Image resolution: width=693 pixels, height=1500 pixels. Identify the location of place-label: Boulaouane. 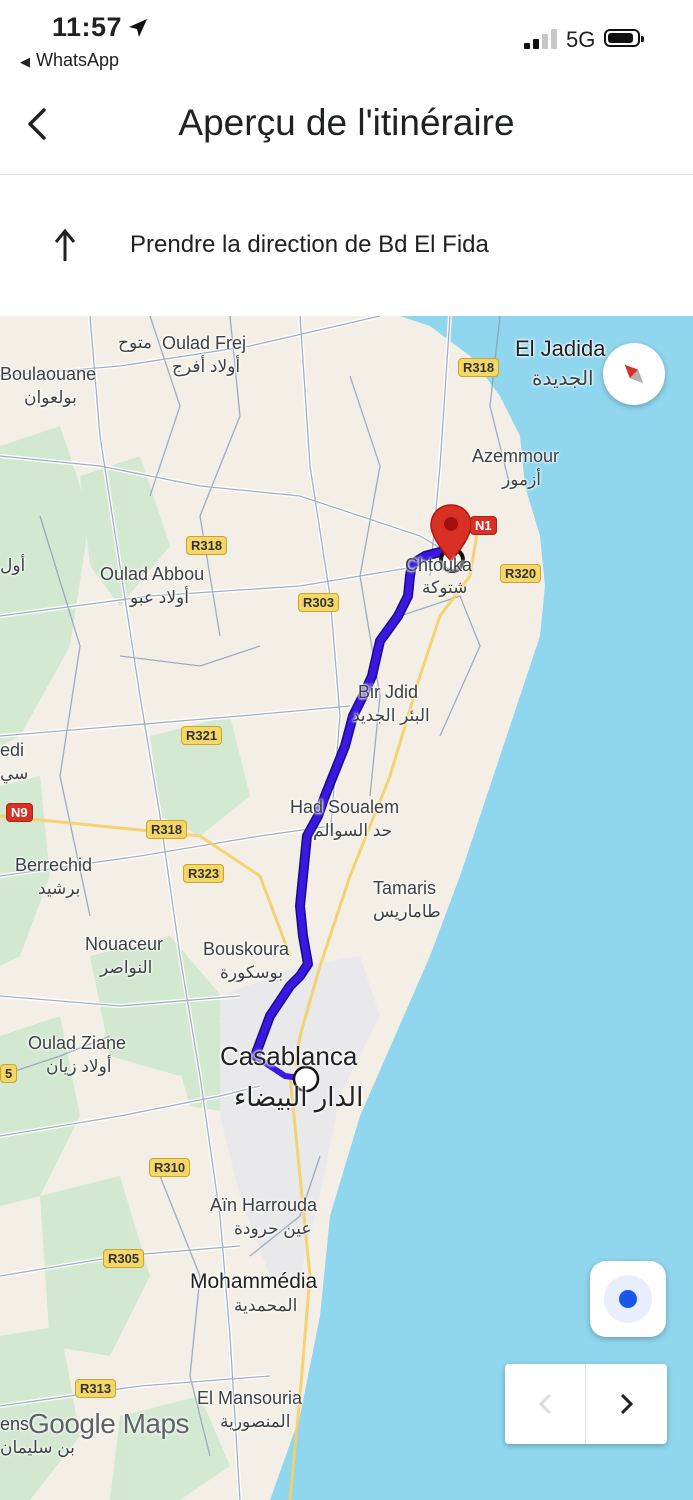
(48, 374).